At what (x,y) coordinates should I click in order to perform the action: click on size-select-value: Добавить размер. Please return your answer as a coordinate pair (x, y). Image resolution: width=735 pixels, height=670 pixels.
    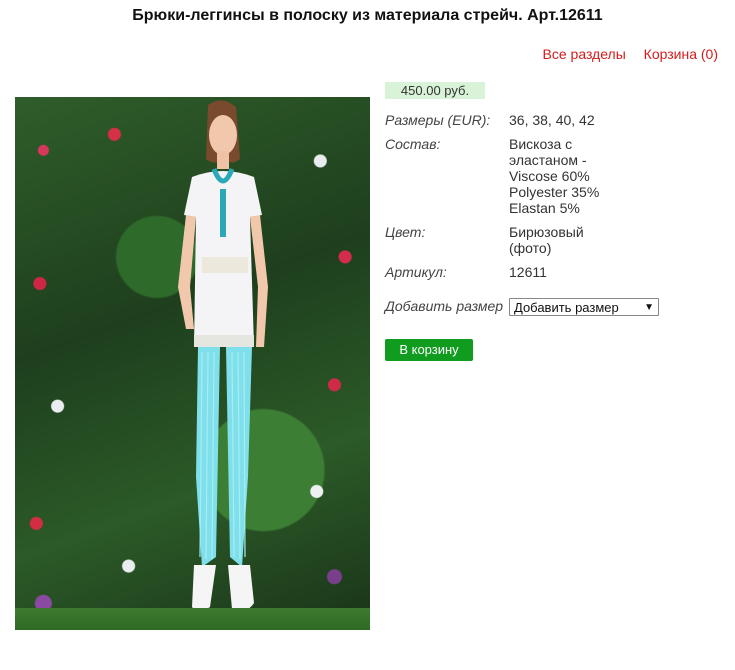
    Looking at the image, I should click on (566, 307).